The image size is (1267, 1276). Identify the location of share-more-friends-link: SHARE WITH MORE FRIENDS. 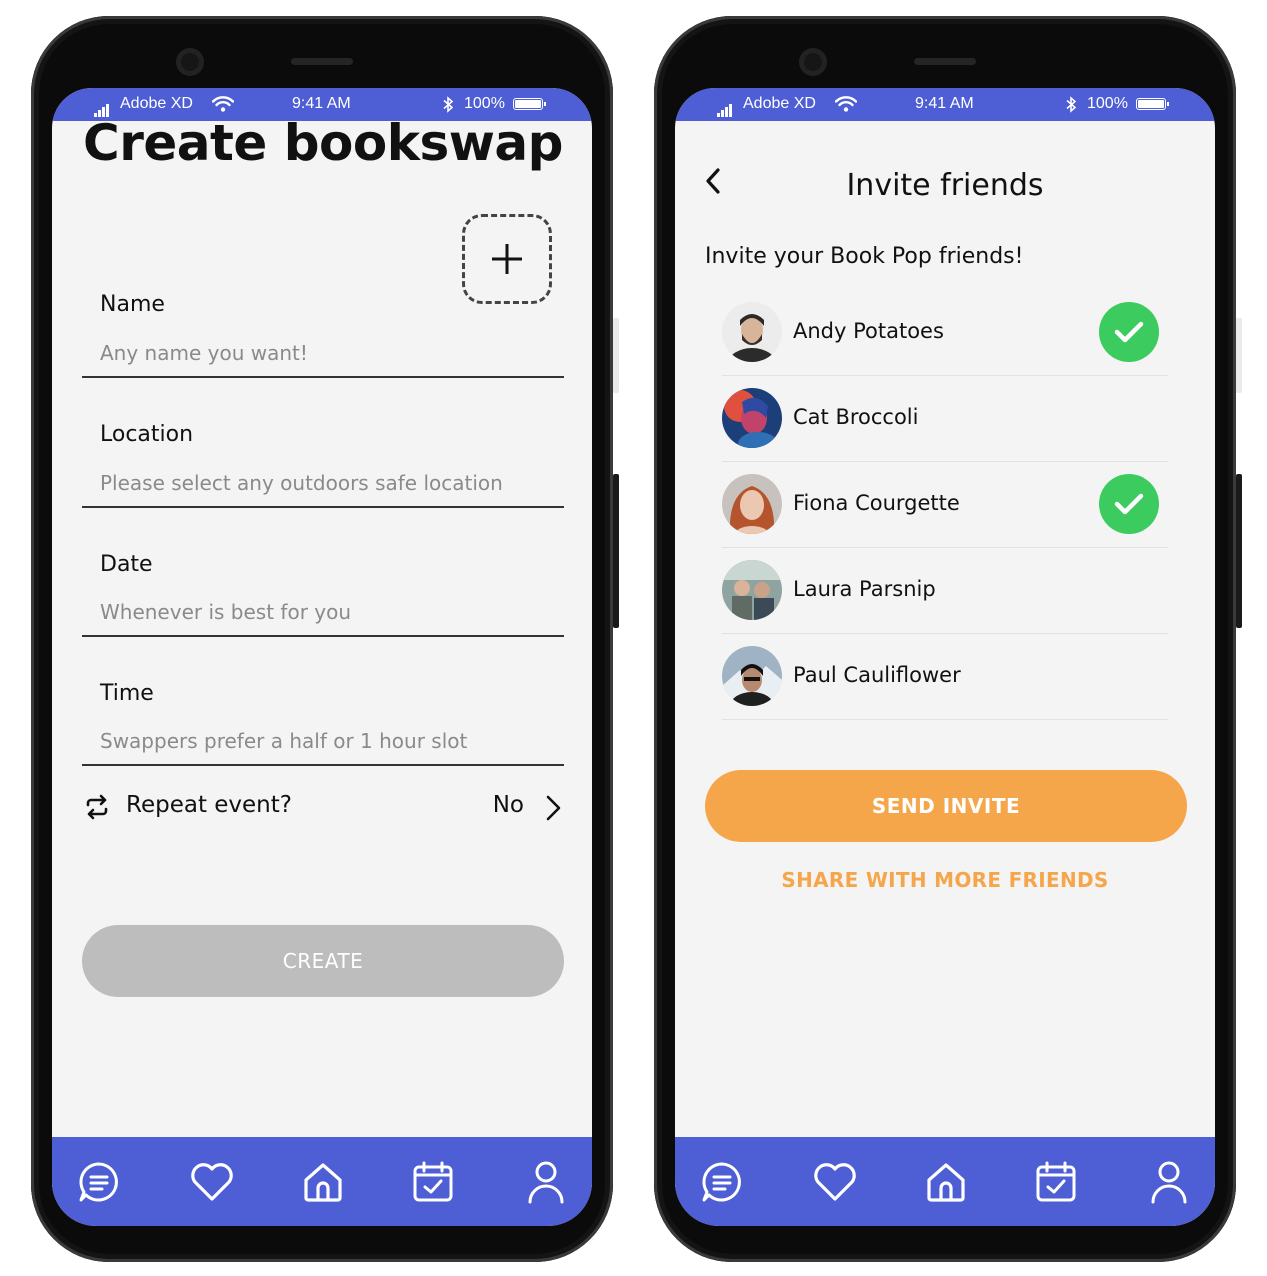
(945, 880).